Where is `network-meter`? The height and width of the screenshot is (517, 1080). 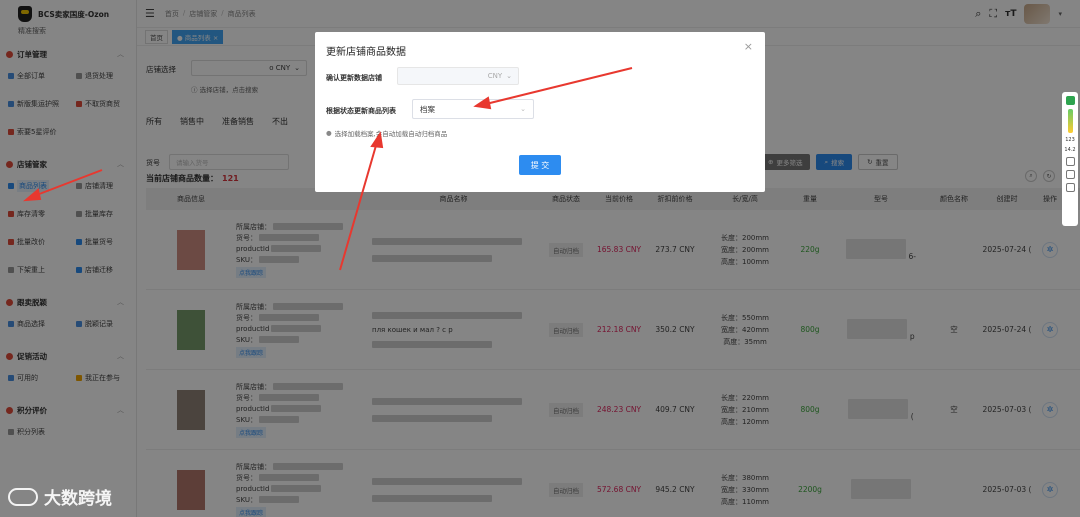 network-meter is located at coordinates (1070, 121).